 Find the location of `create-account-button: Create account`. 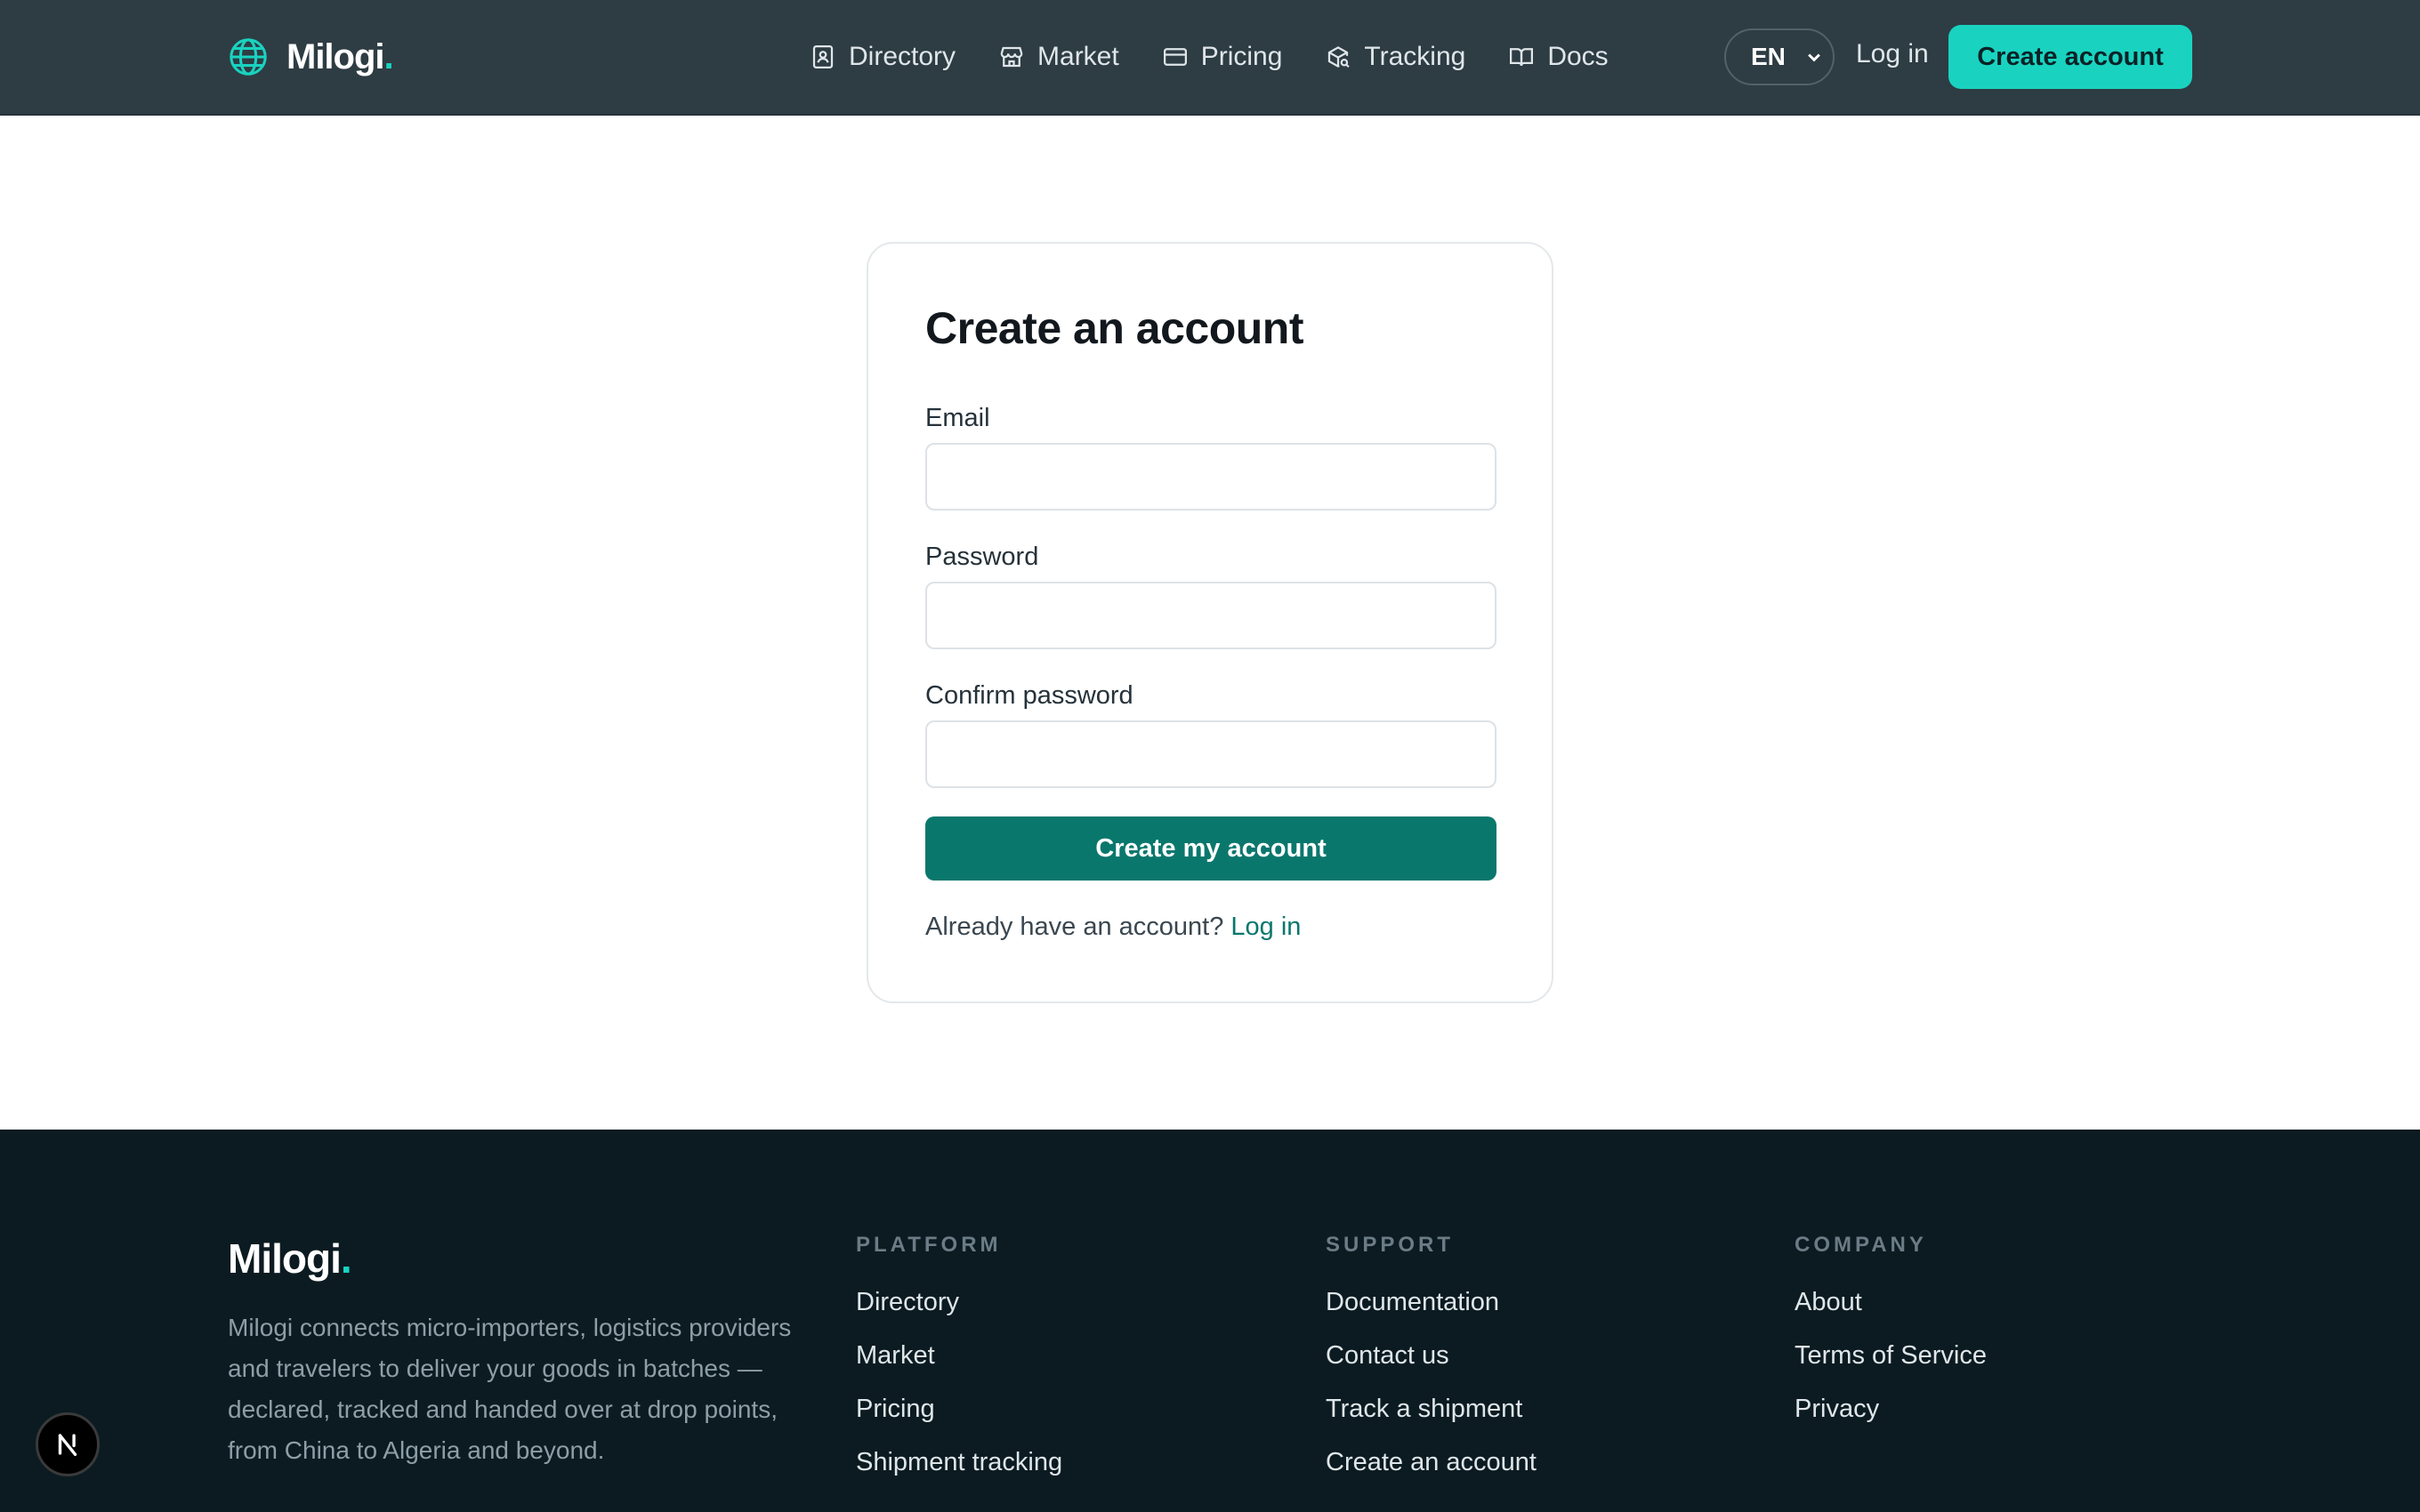

create-account-button: Create account is located at coordinates (2070, 57).